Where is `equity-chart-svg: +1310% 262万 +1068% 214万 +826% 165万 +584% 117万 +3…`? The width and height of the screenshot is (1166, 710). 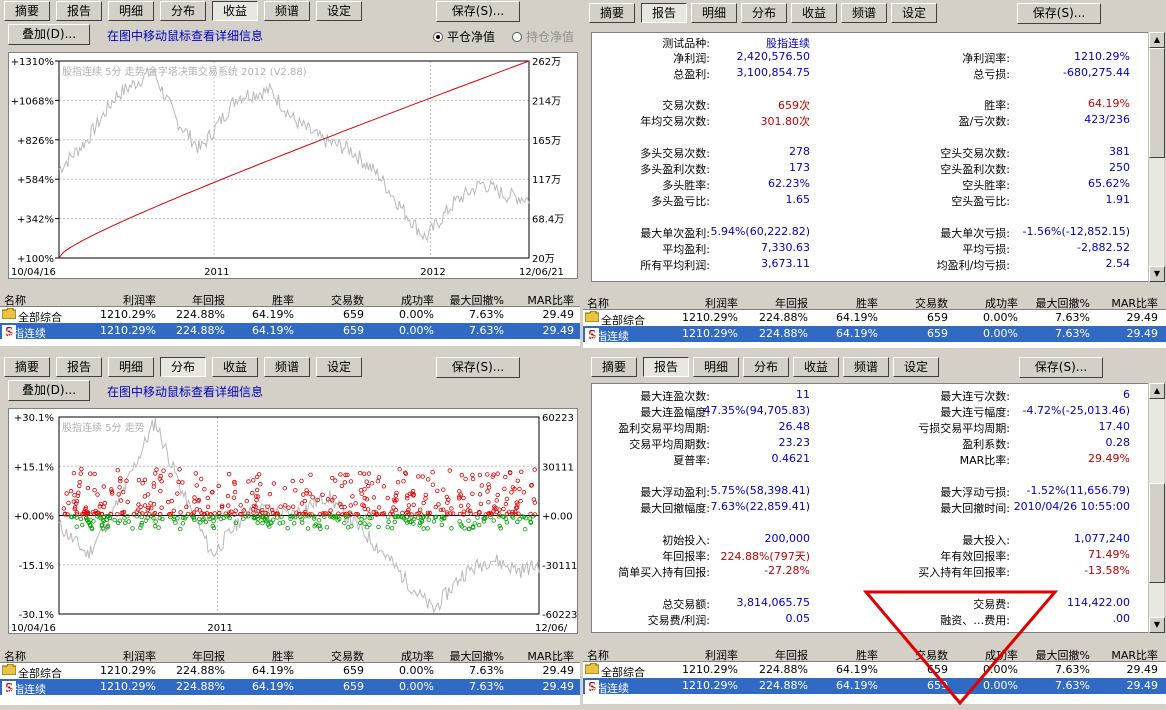
equity-chart-svg: +1310% 262万 +1068% 214万 +826% 165万 +584% 117万 +3… is located at coordinates (288, 167).